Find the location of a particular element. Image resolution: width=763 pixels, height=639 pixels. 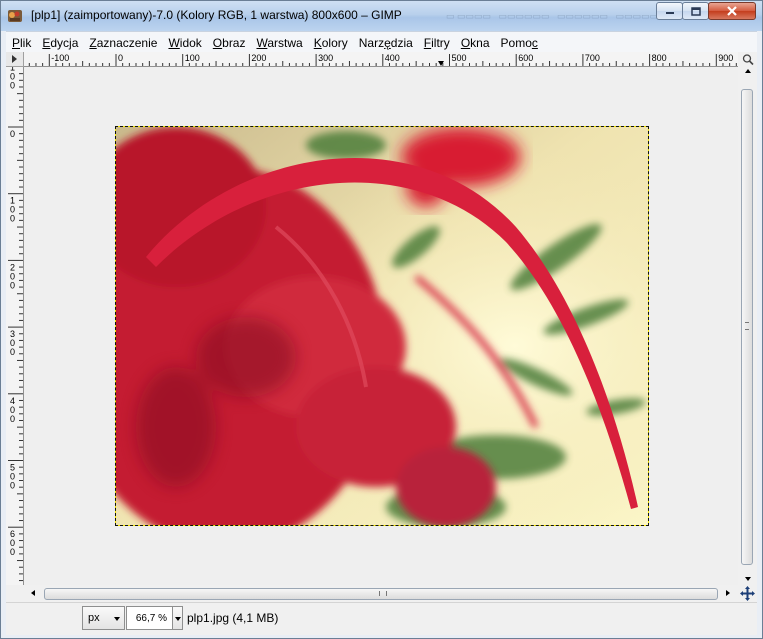

ruler-label: 700 is located at coordinates (592, 58).